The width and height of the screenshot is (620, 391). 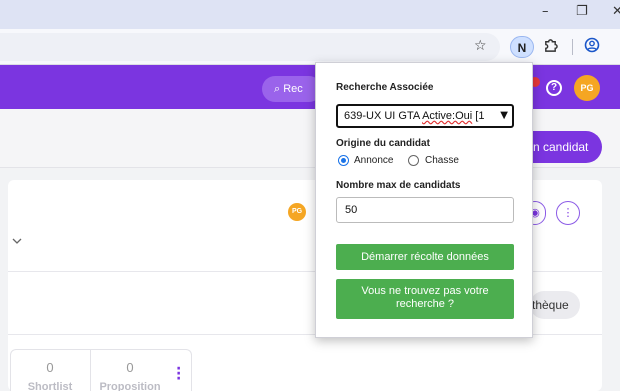 I want to click on search-not-found-button: Vous ne trouvez pas votre recherche ?, so click(x=425, y=299).